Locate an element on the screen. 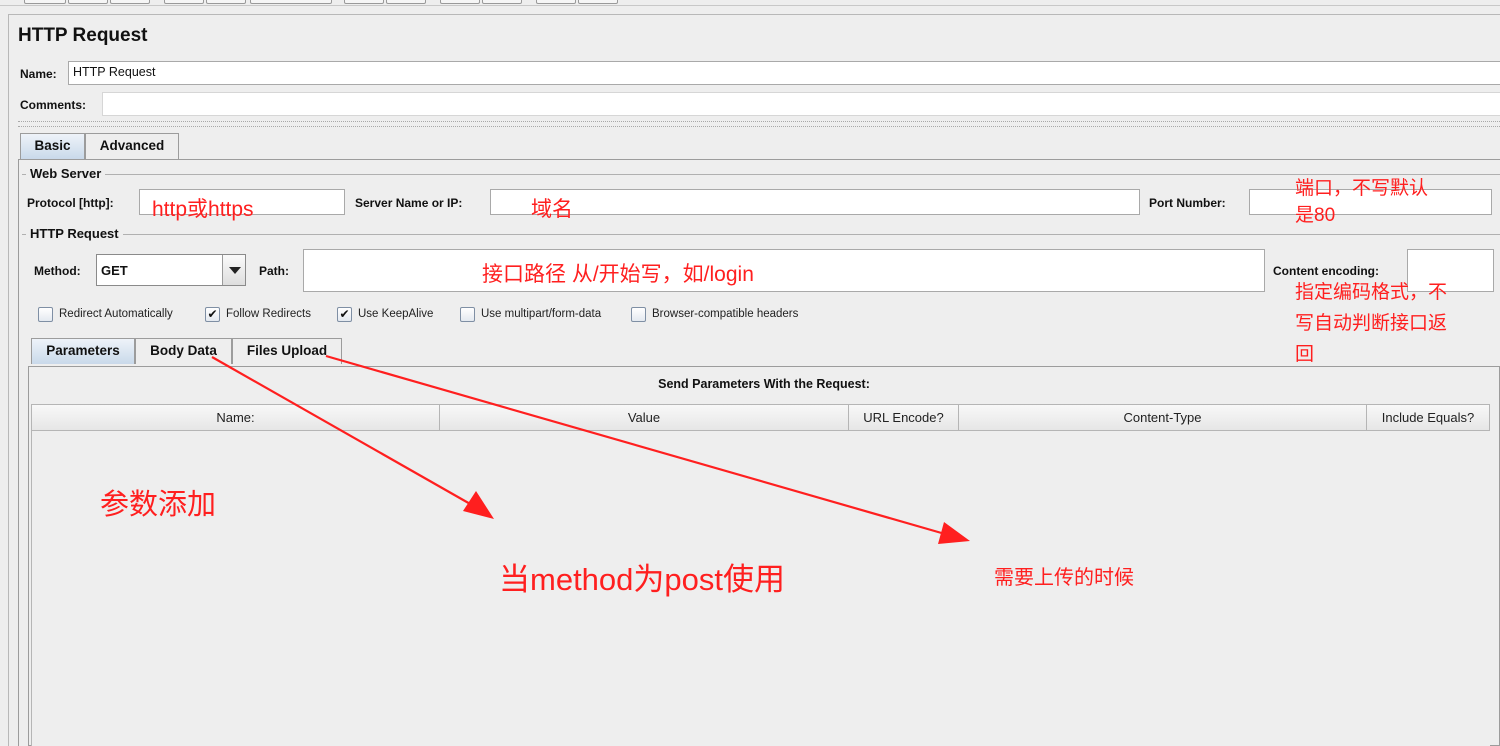 This screenshot has height=746, width=1500. arrow-line-files-upload is located at coordinates (635, 445).